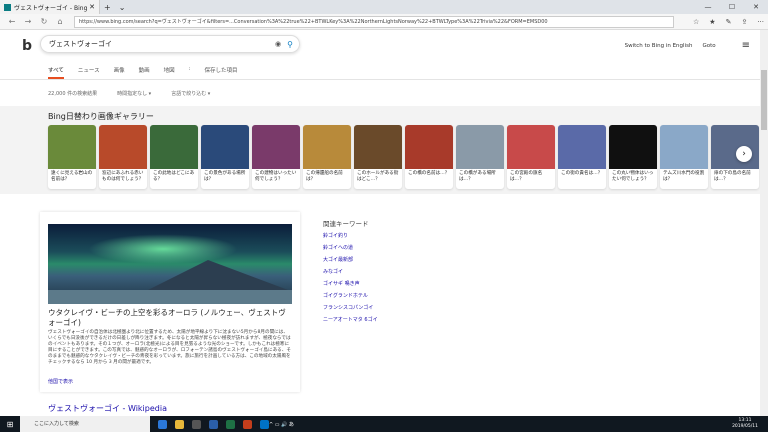  I want to click on scope-tabs: すべて ニュース 画像 動画 地図 : 保存した項目, so click(143, 72).